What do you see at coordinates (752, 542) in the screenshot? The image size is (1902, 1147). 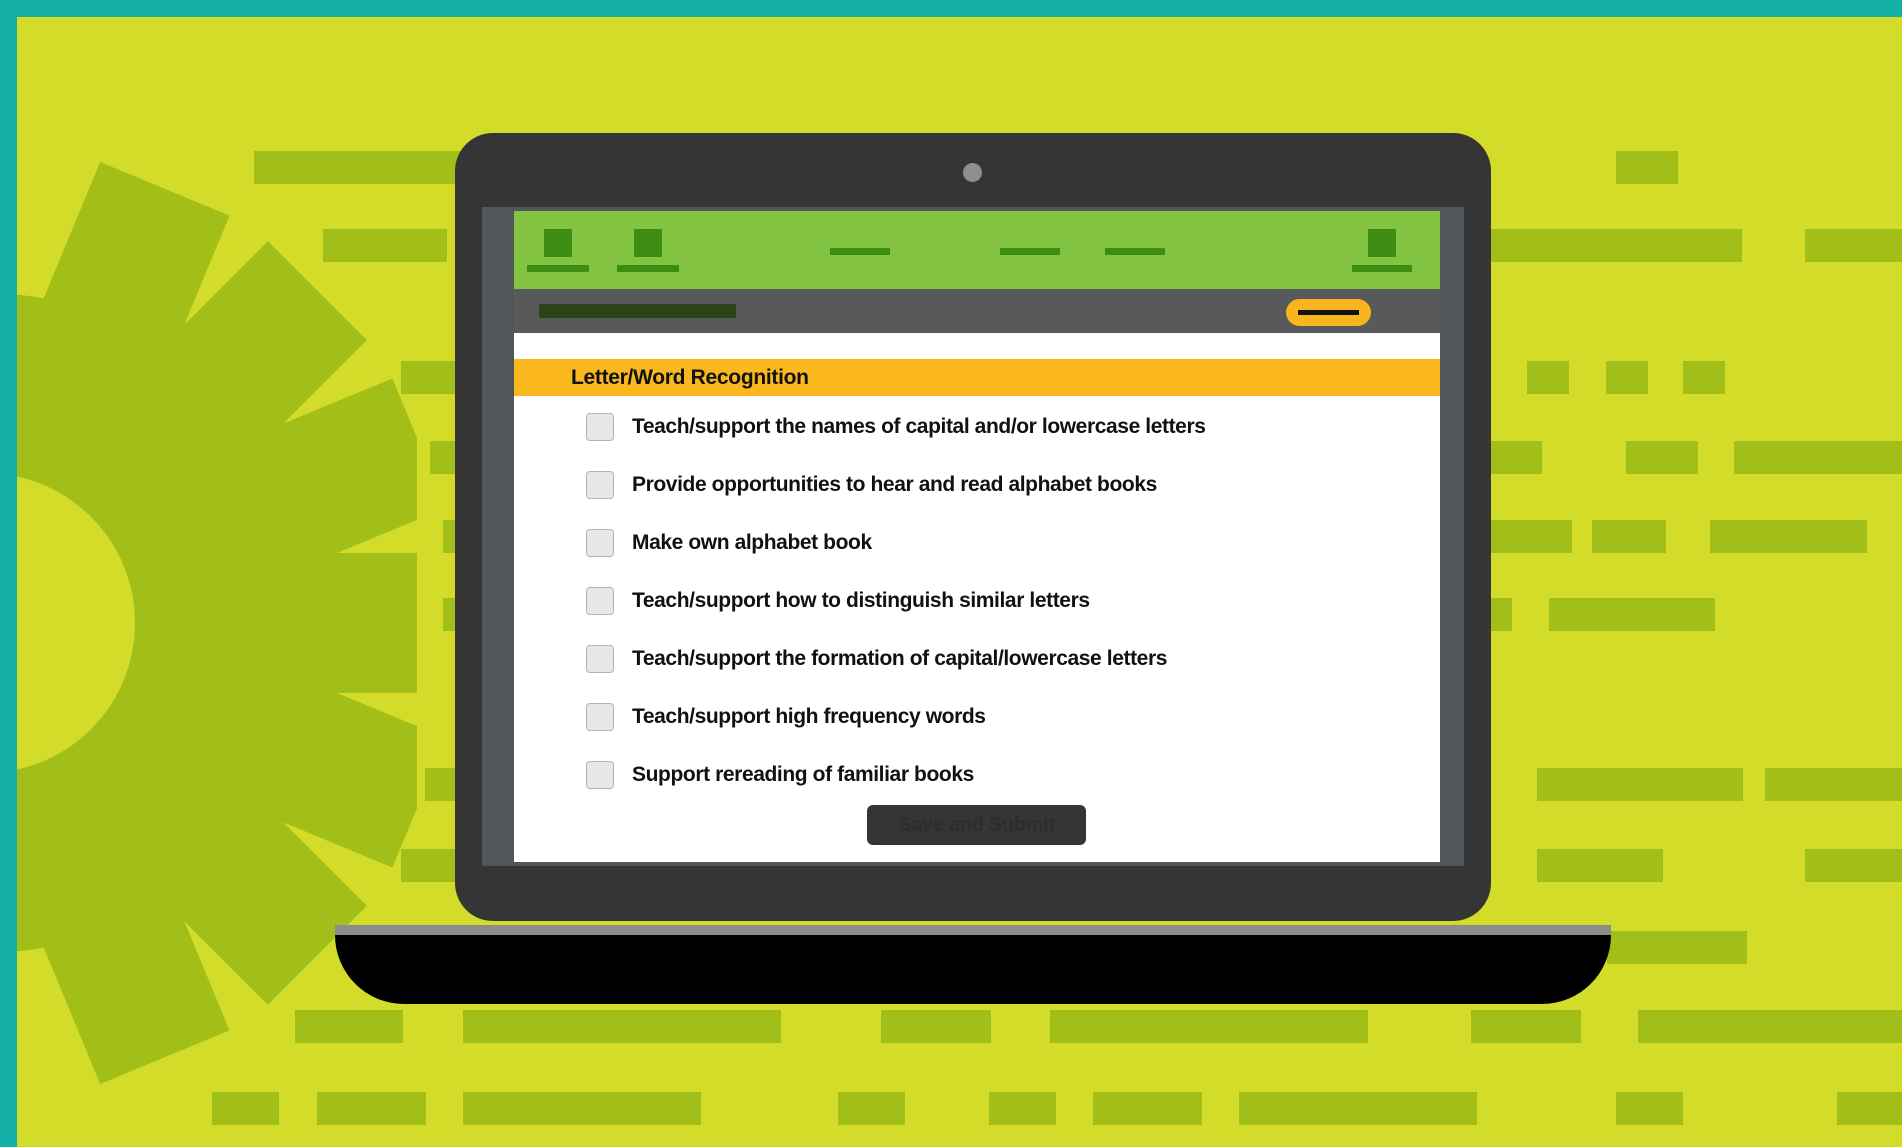 I see `checklist-item-label: Make own alphabet book` at bounding box center [752, 542].